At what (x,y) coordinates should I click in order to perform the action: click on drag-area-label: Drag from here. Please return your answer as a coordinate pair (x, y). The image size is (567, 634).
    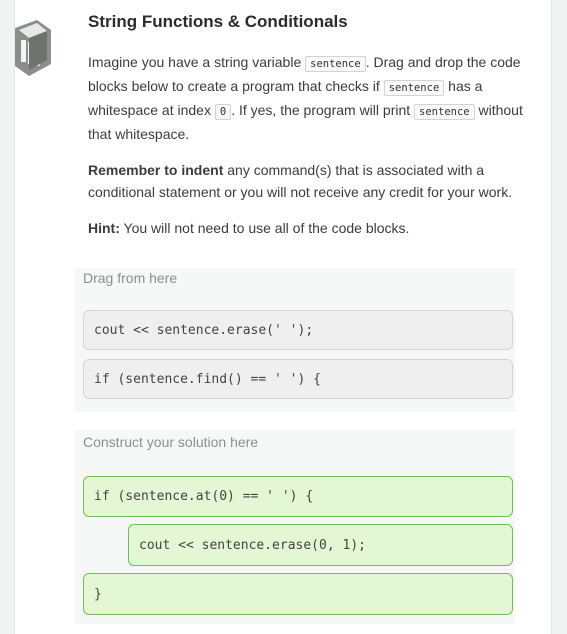
    Looking at the image, I should click on (130, 278).